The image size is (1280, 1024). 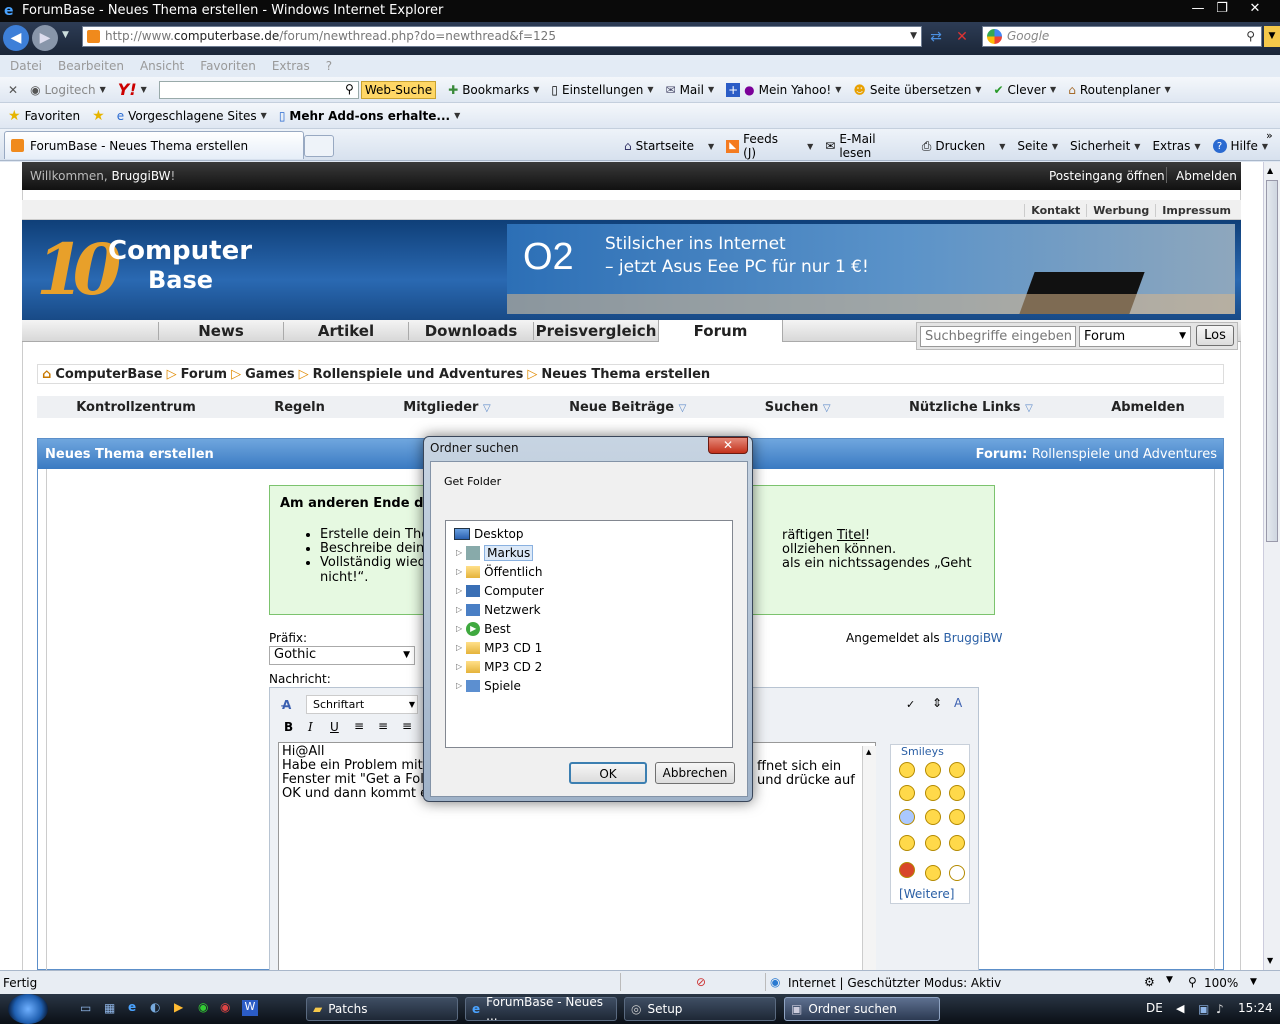 I want to click on breadcrumb-rollenspiele: Rollenspiele und Adventures, so click(x=418, y=374).